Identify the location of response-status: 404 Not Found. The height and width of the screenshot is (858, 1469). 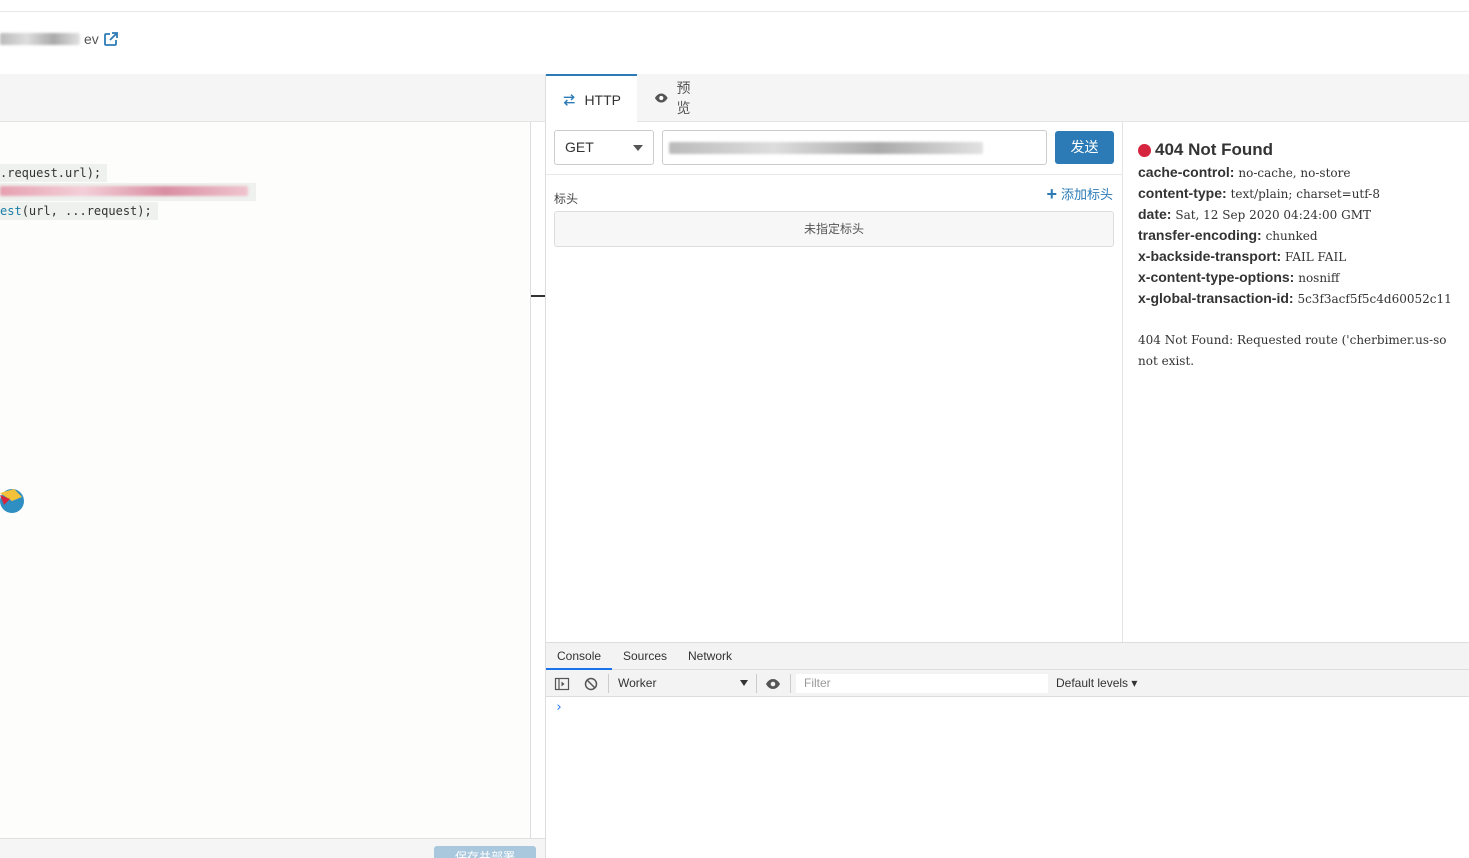
(1205, 150).